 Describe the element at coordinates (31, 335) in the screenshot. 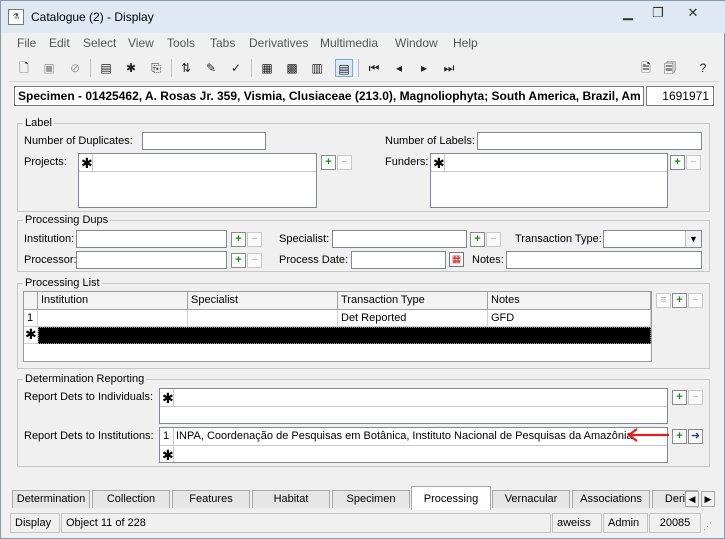

I see `new-row-icon: ✱` at that location.